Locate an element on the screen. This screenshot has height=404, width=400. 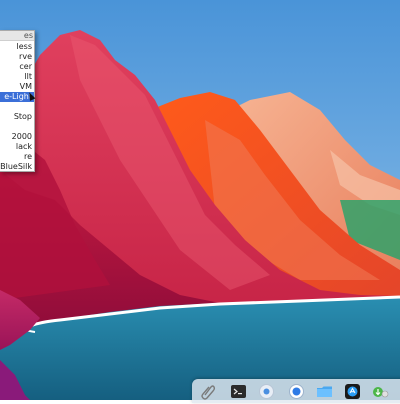
browser-icon is located at coordinates (296, 391).